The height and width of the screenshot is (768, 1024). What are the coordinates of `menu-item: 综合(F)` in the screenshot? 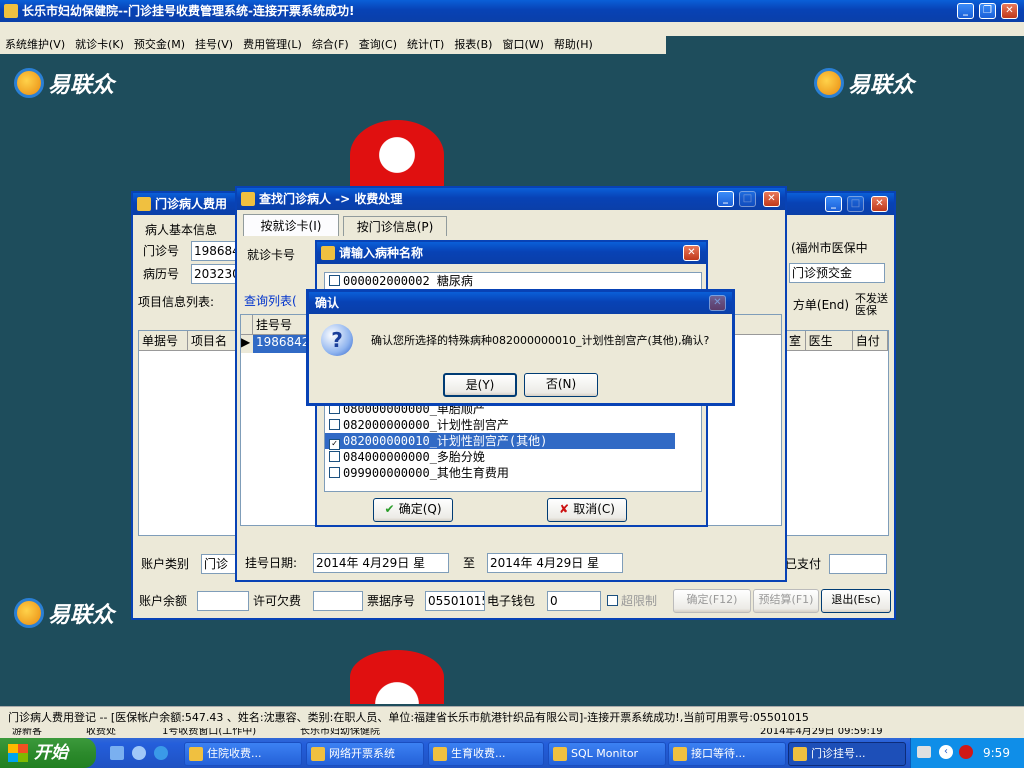 It's located at (330, 45).